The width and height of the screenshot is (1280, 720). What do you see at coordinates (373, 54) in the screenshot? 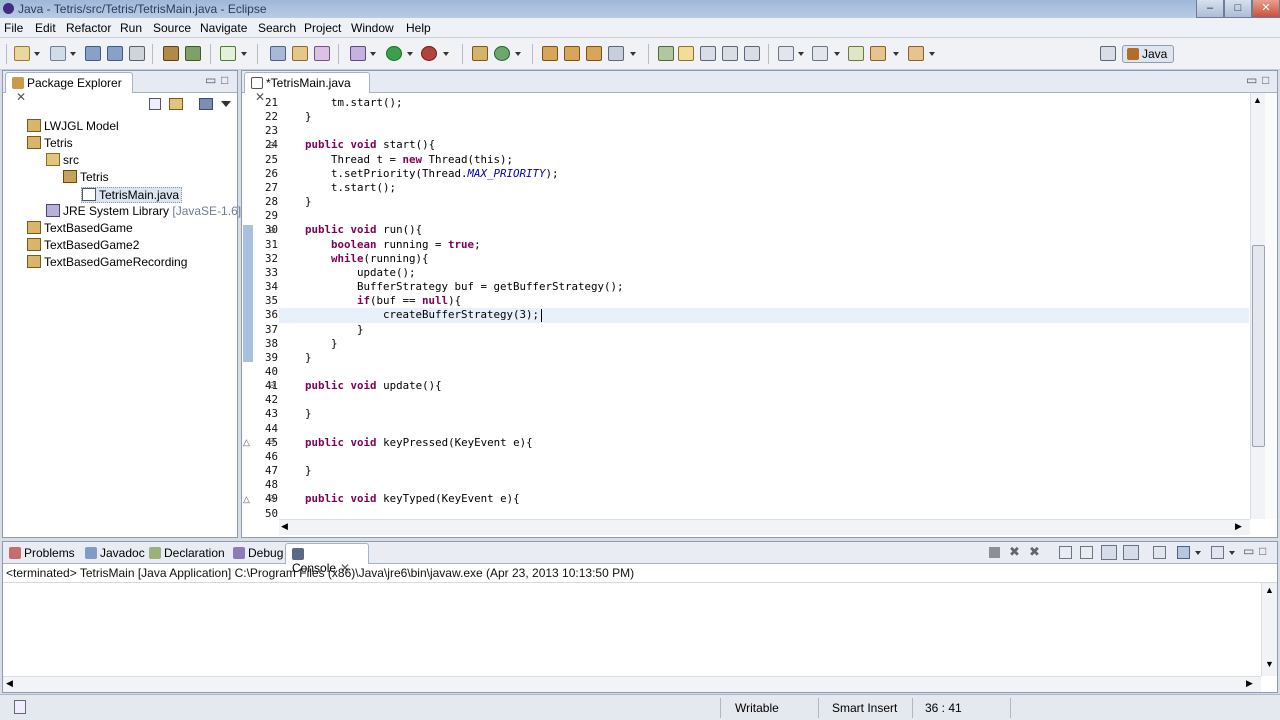
I see `debug-dropdown-icon` at bounding box center [373, 54].